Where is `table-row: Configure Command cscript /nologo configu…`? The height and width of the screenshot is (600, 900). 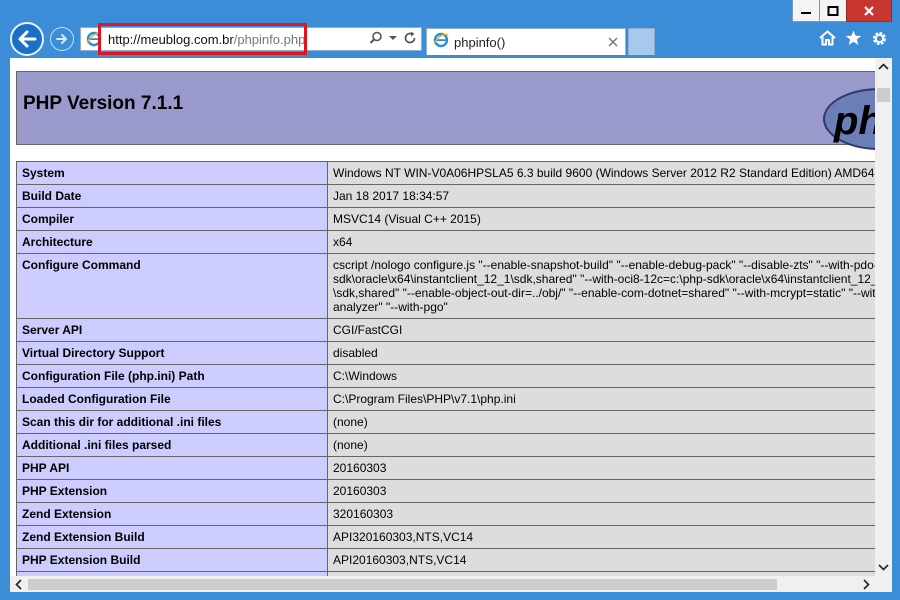
table-row: Configure Command cscript /nologo configu… is located at coordinates (445, 286).